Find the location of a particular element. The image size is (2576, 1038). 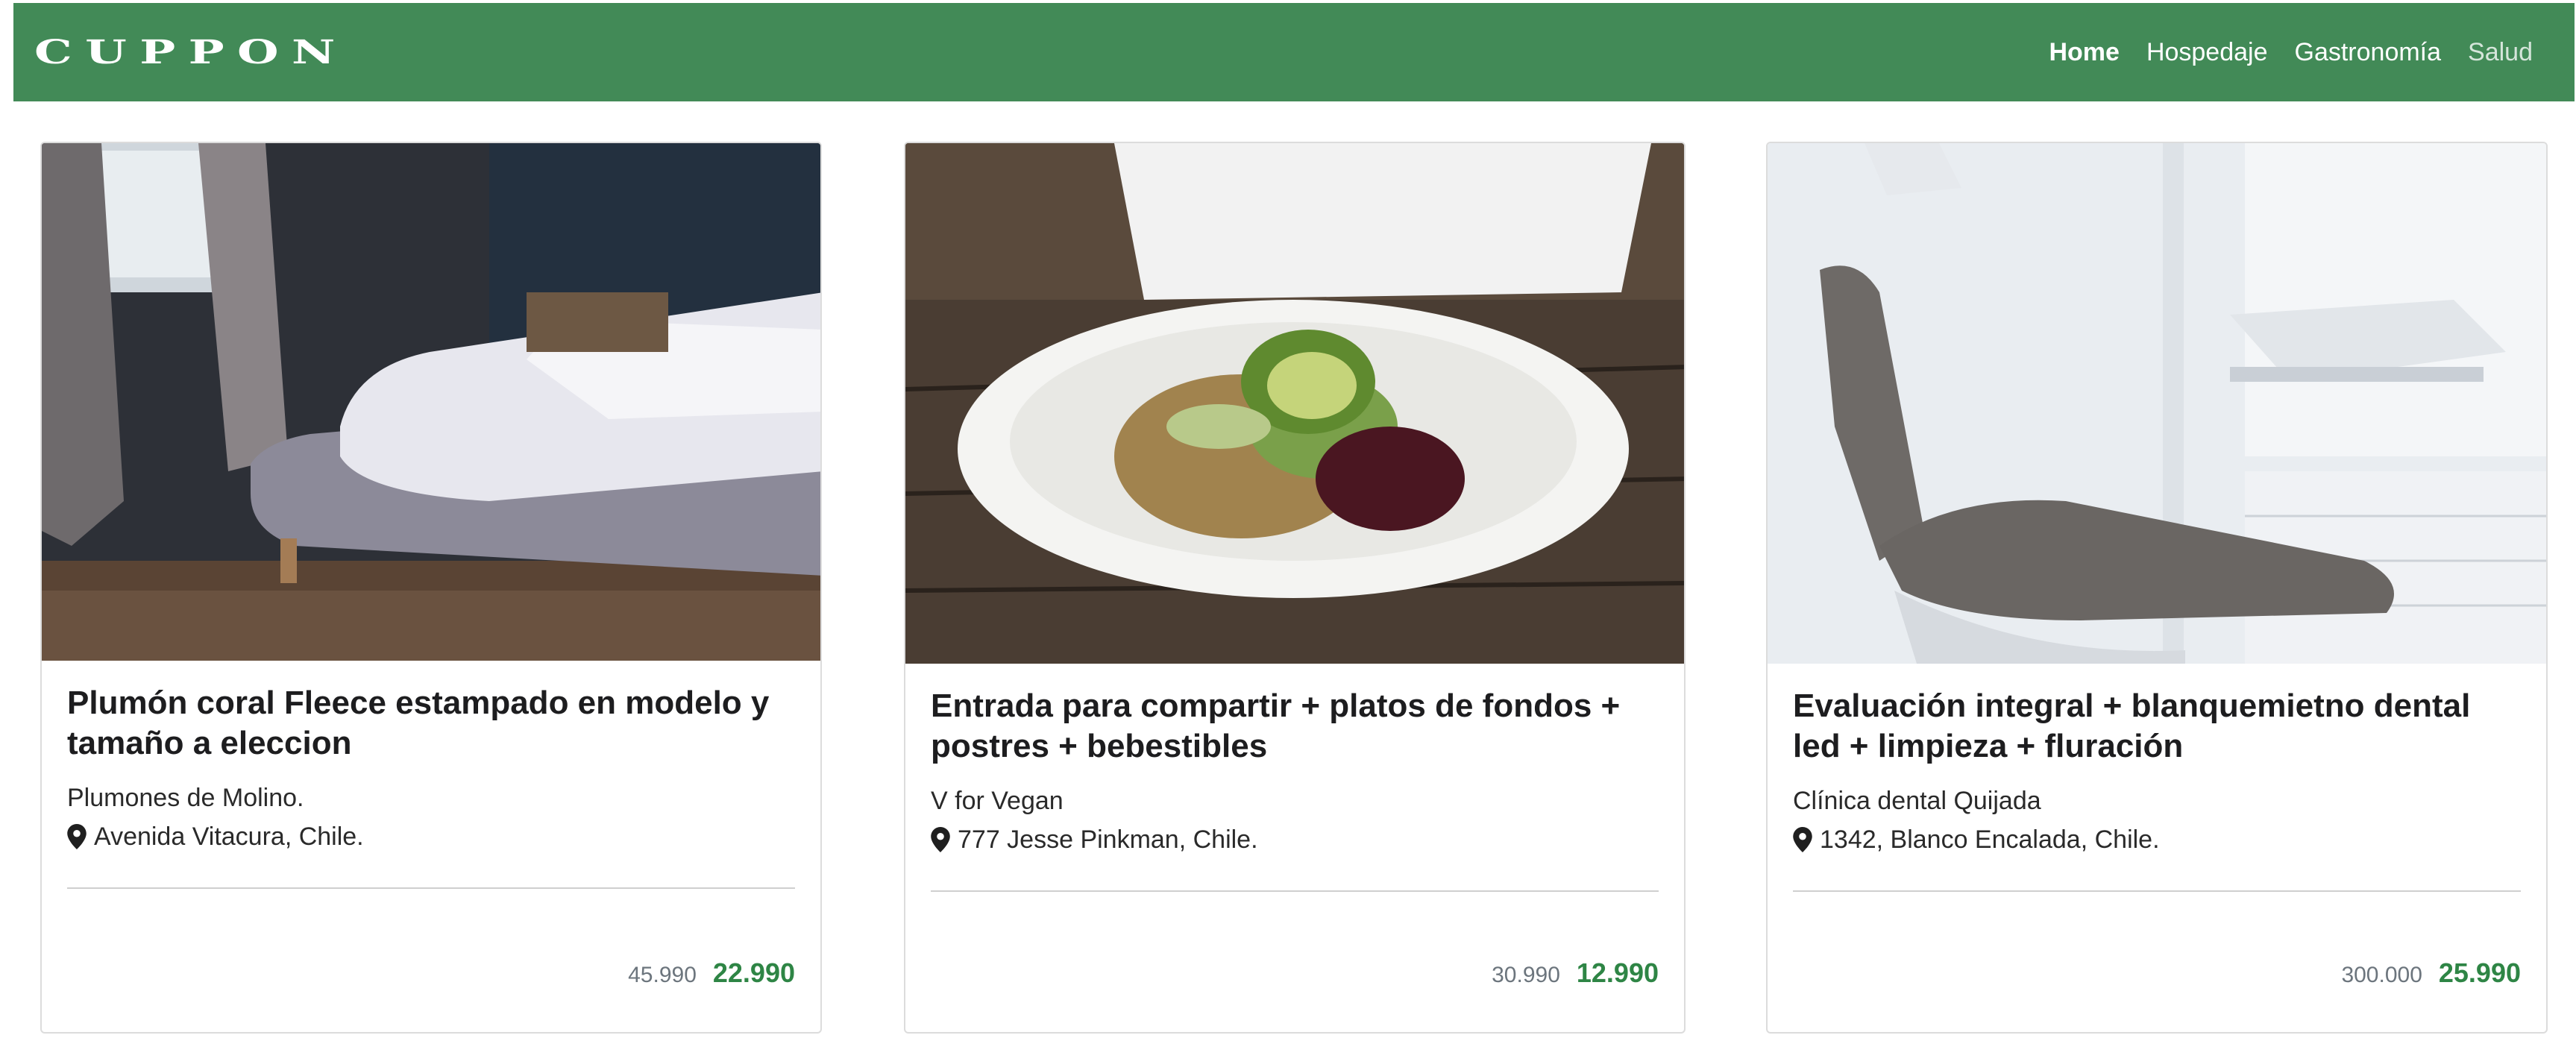

original-price: 45.990 is located at coordinates (662, 975).